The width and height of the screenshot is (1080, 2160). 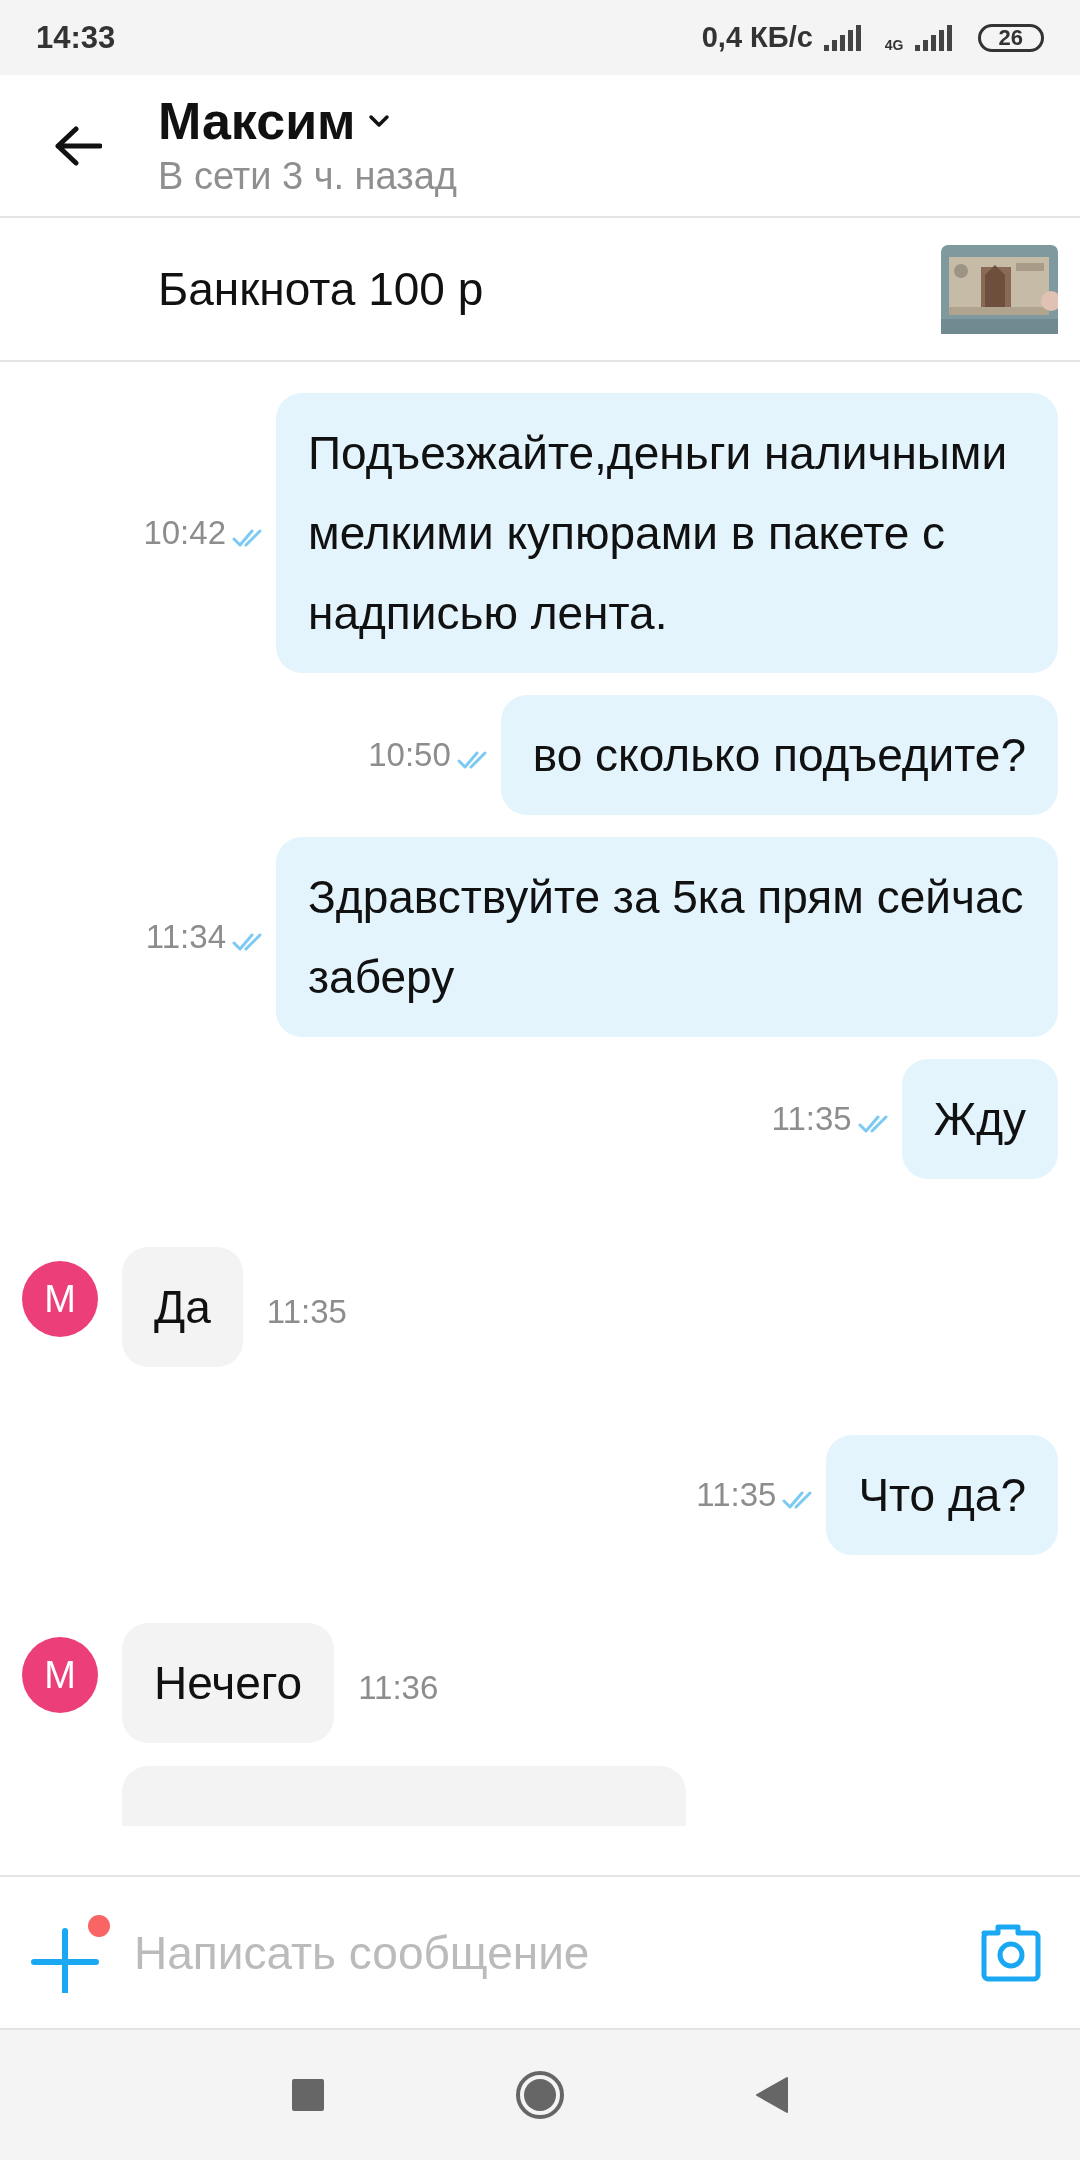 What do you see at coordinates (76, 37) in the screenshot?
I see `status-time: 14:33` at bounding box center [76, 37].